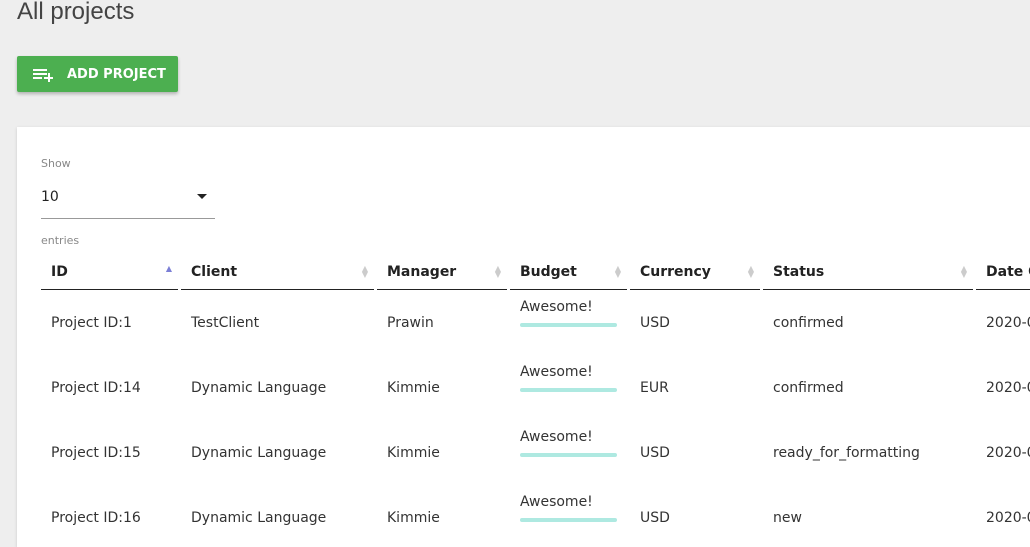  I want to click on column-label: Currency, so click(675, 272).